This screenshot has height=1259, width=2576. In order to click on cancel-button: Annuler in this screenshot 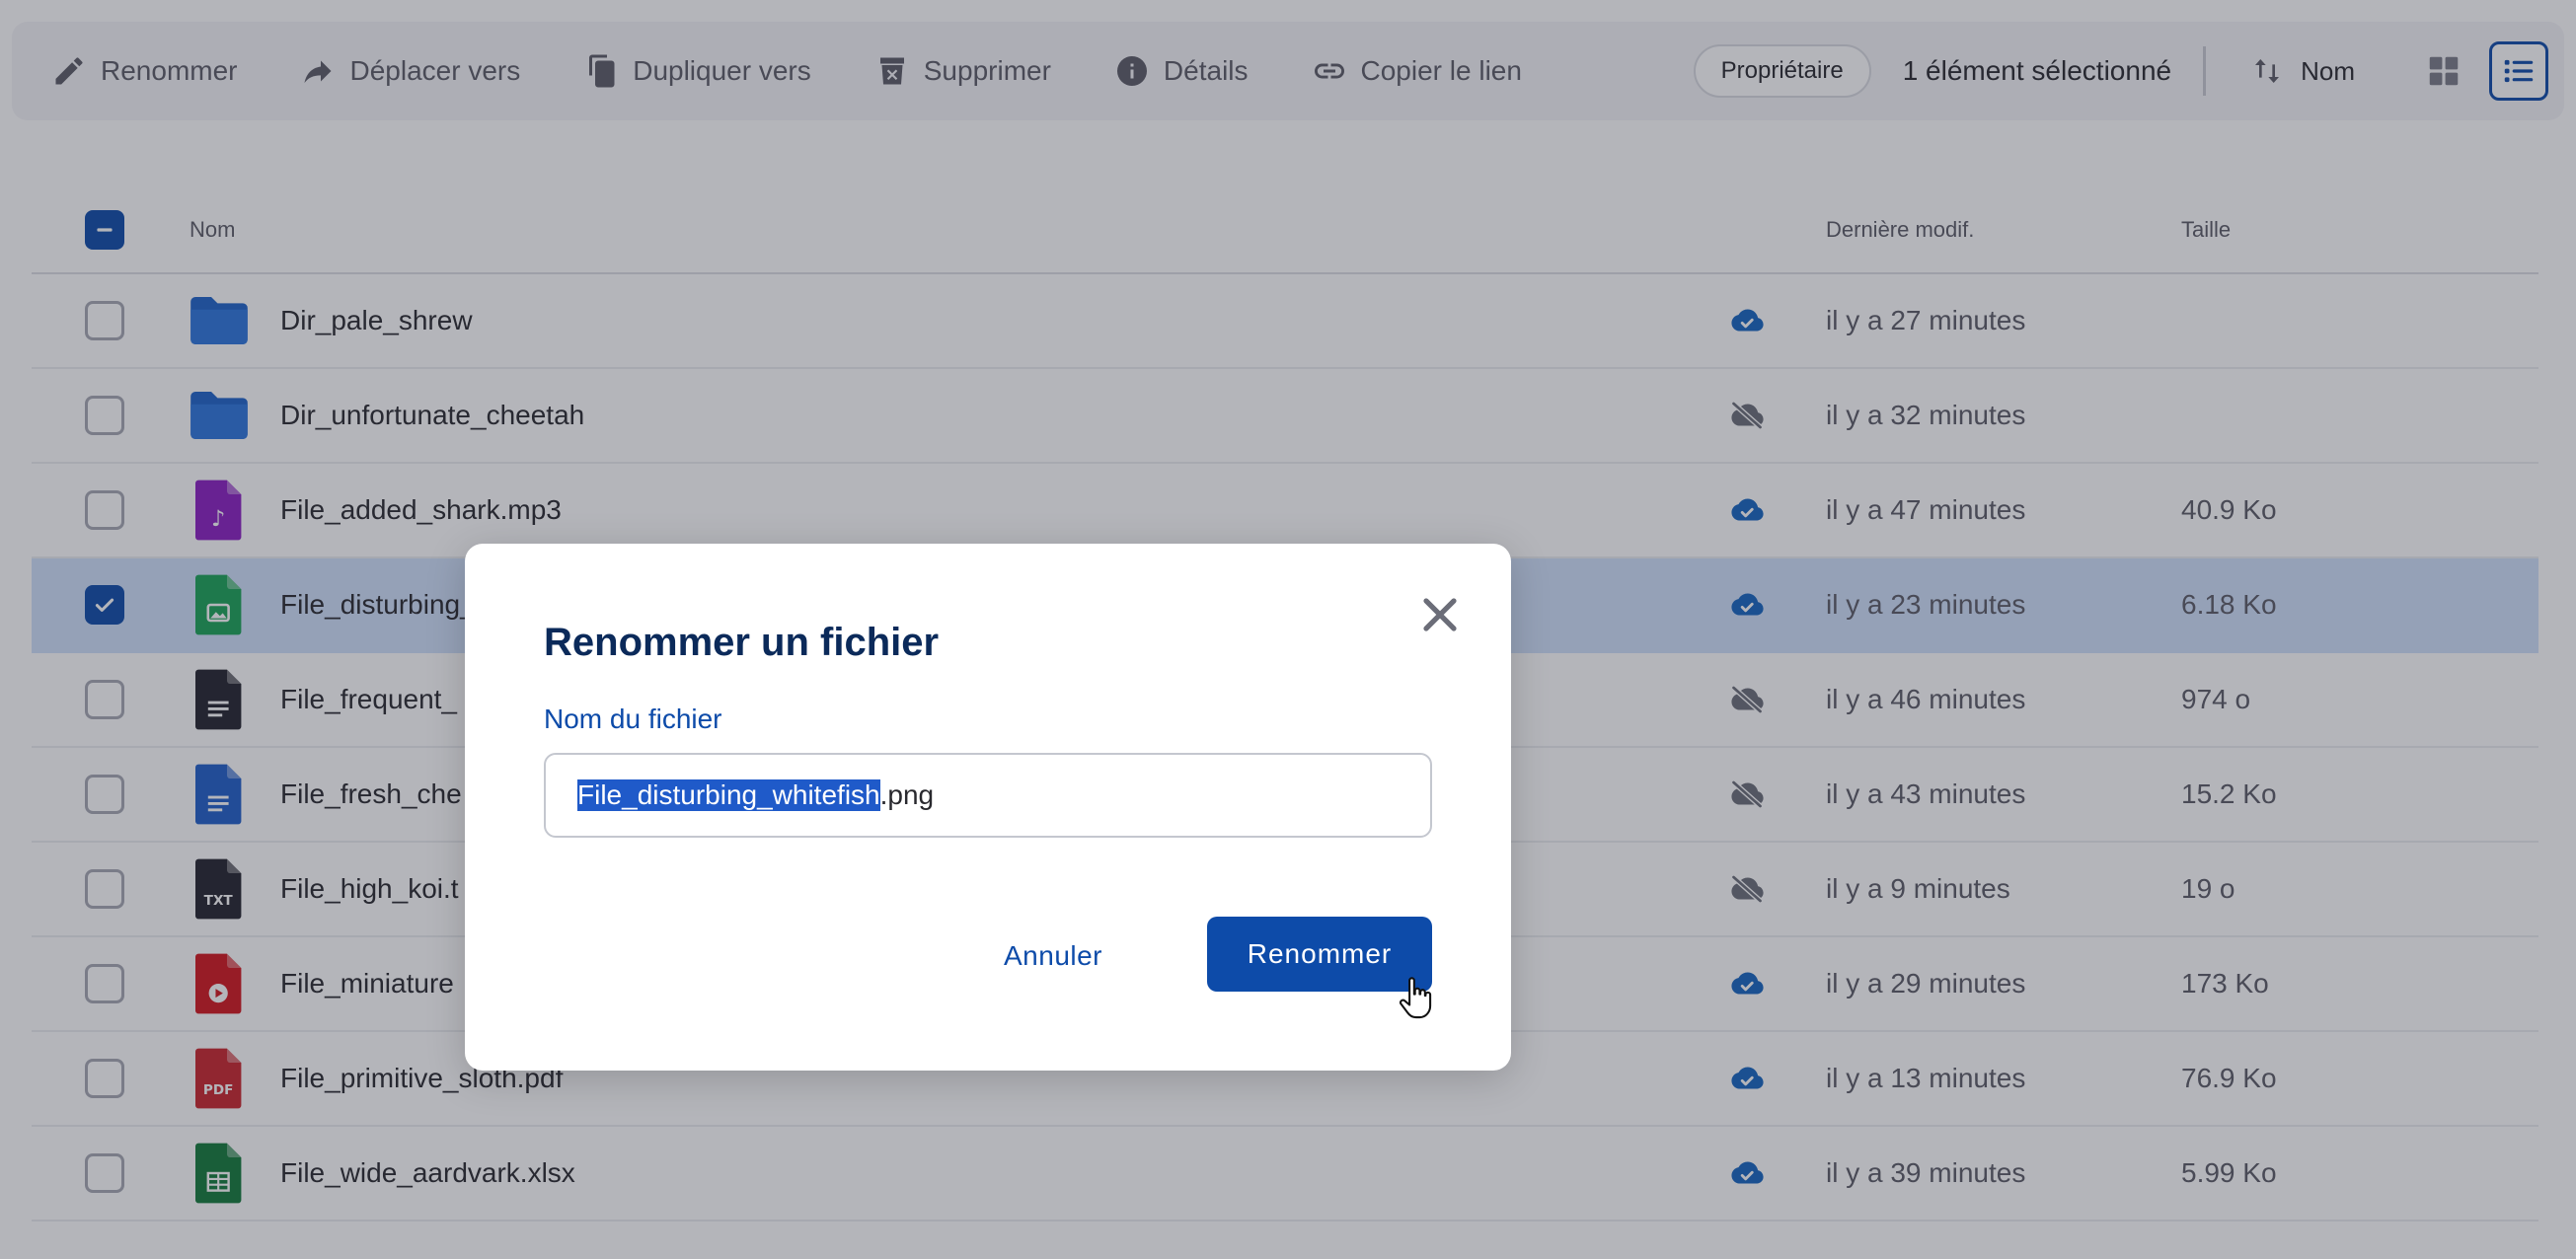, I will do `click(1053, 956)`.